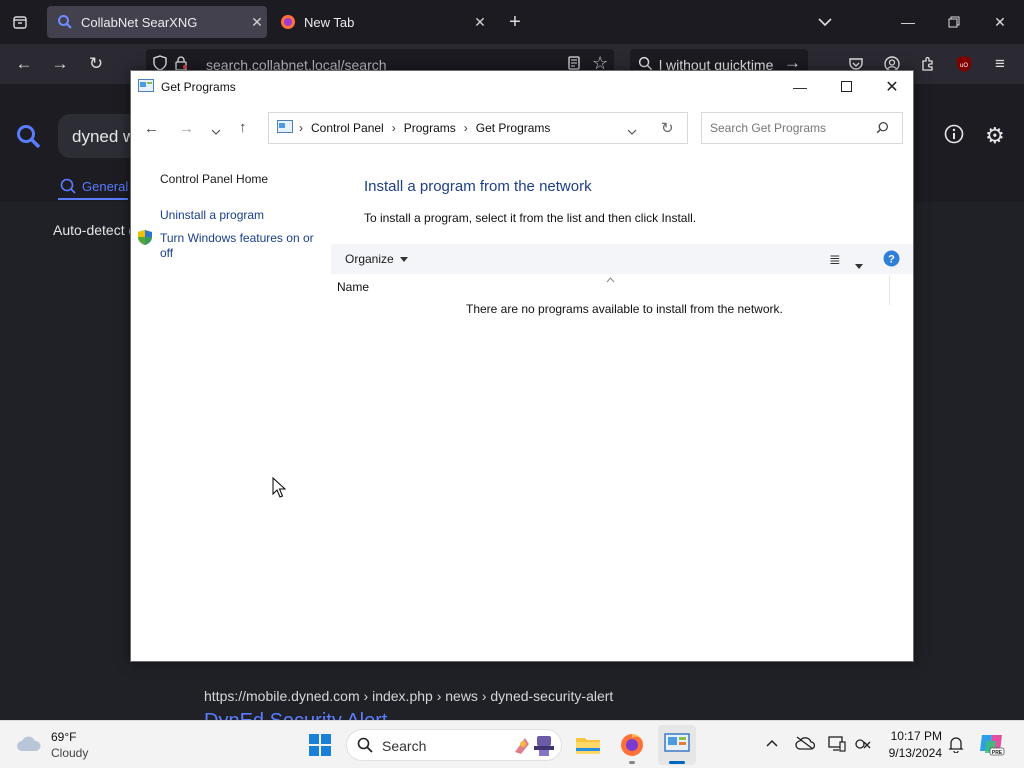 Image resolution: width=1024 pixels, height=768 pixels. I want to click on search-placeholder: Search Get Programs, so click(768, 128).